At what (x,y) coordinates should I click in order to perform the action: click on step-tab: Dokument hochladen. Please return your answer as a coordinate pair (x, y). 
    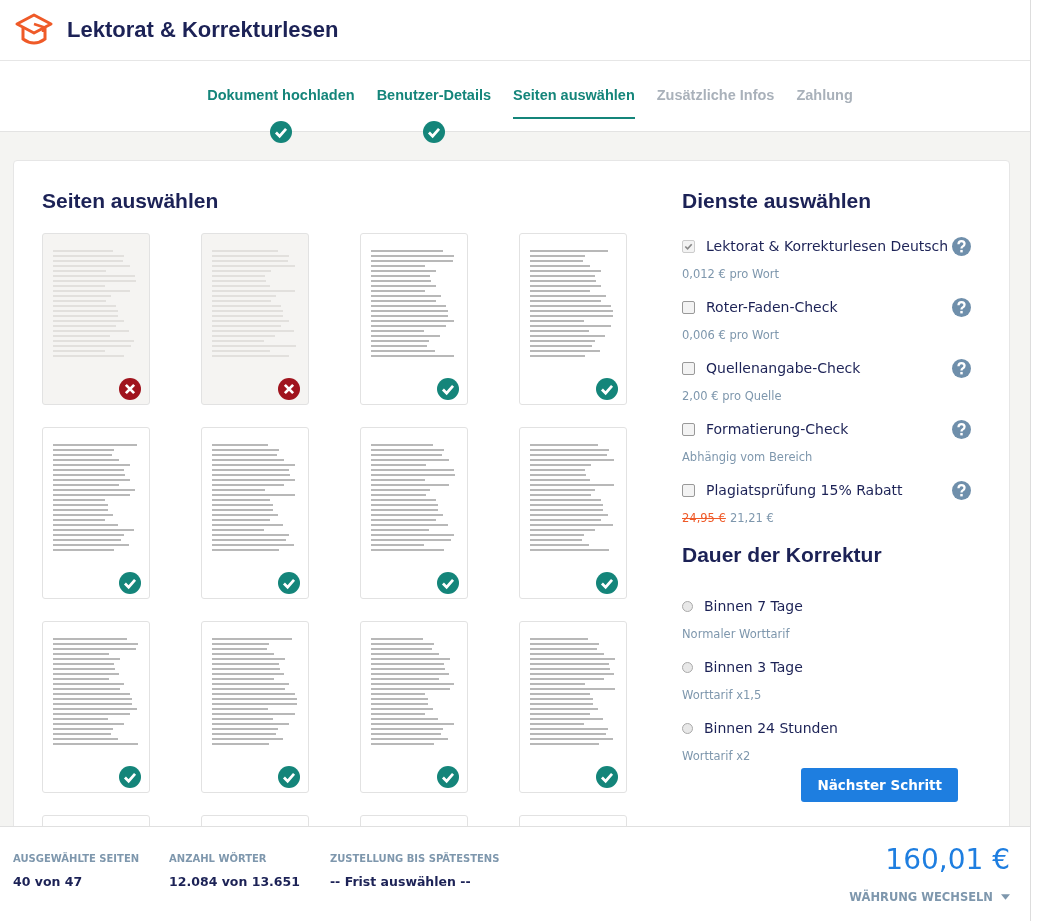
    Looking at the image, I should click on (281, 90).